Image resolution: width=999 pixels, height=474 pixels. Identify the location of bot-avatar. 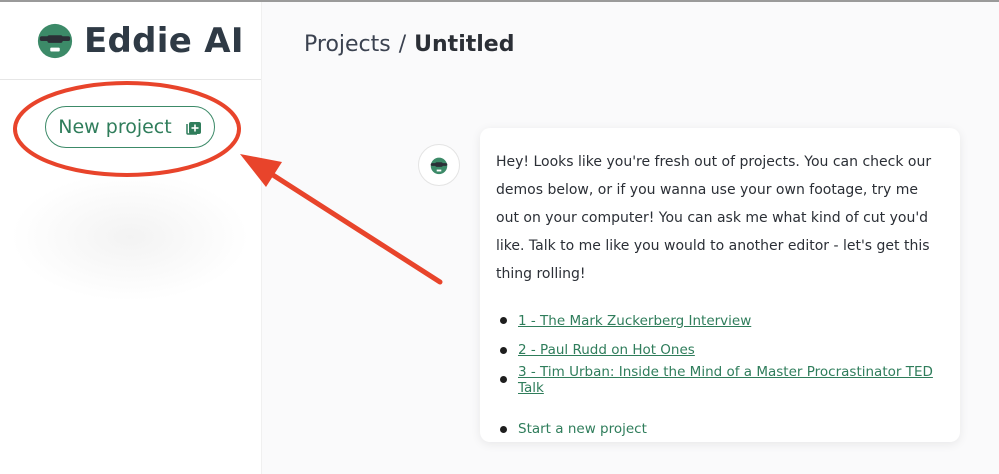
(439, 165).